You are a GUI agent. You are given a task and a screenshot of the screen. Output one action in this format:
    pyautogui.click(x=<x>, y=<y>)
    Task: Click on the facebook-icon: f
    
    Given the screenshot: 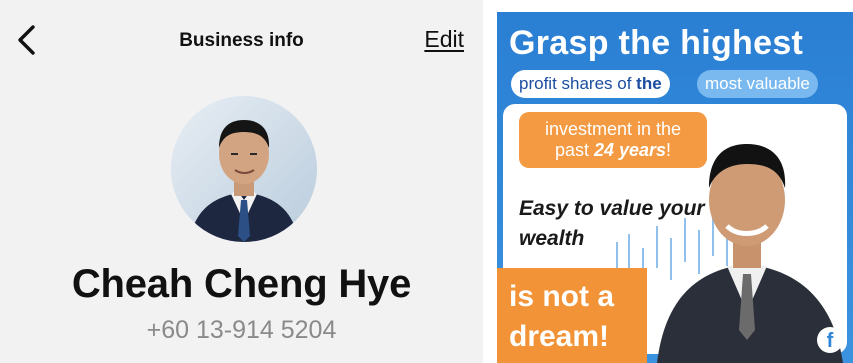 What is the action you would take?
    pyautogui.click(x=830, y=340)
    